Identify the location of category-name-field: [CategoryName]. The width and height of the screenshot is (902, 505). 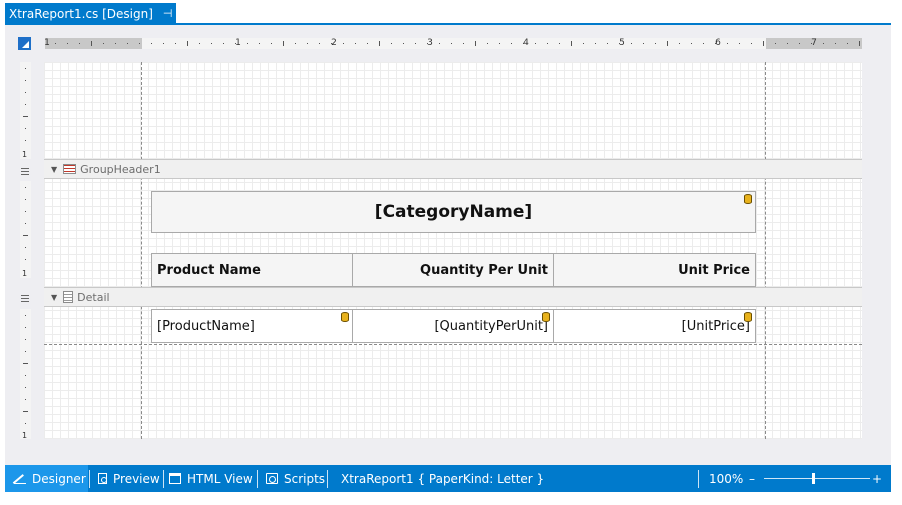
(453, 212).